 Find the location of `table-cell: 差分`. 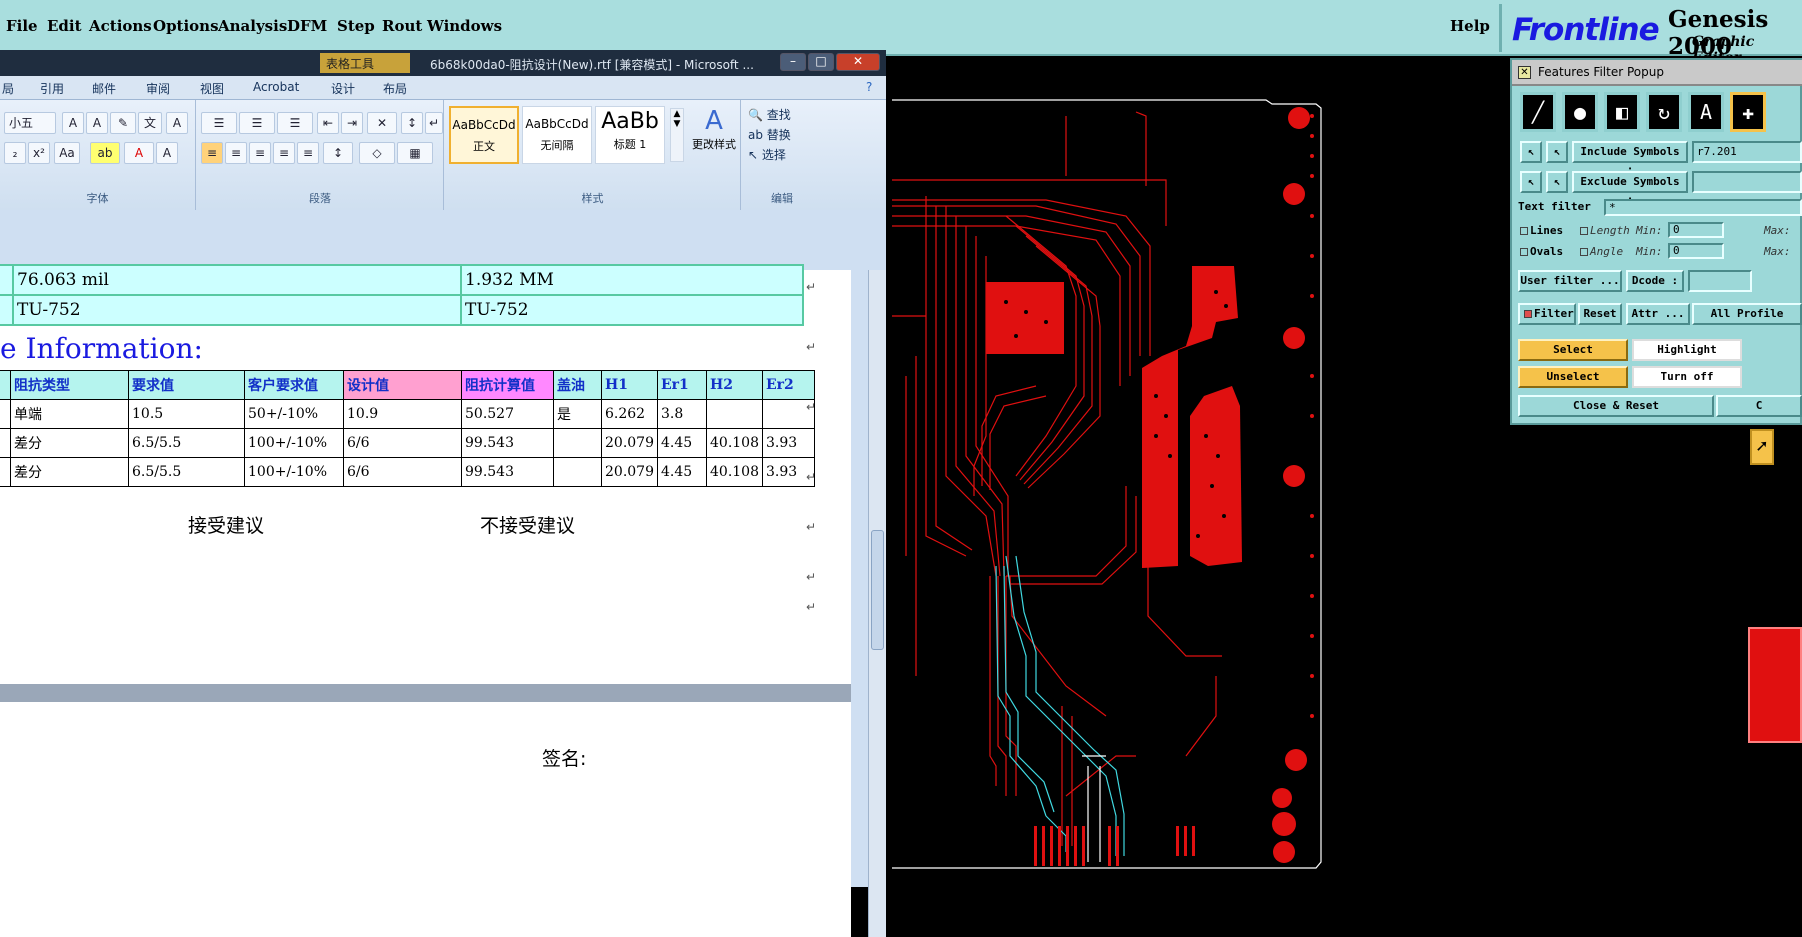

table-cell: 差分 is located at coordinates (69, 472).